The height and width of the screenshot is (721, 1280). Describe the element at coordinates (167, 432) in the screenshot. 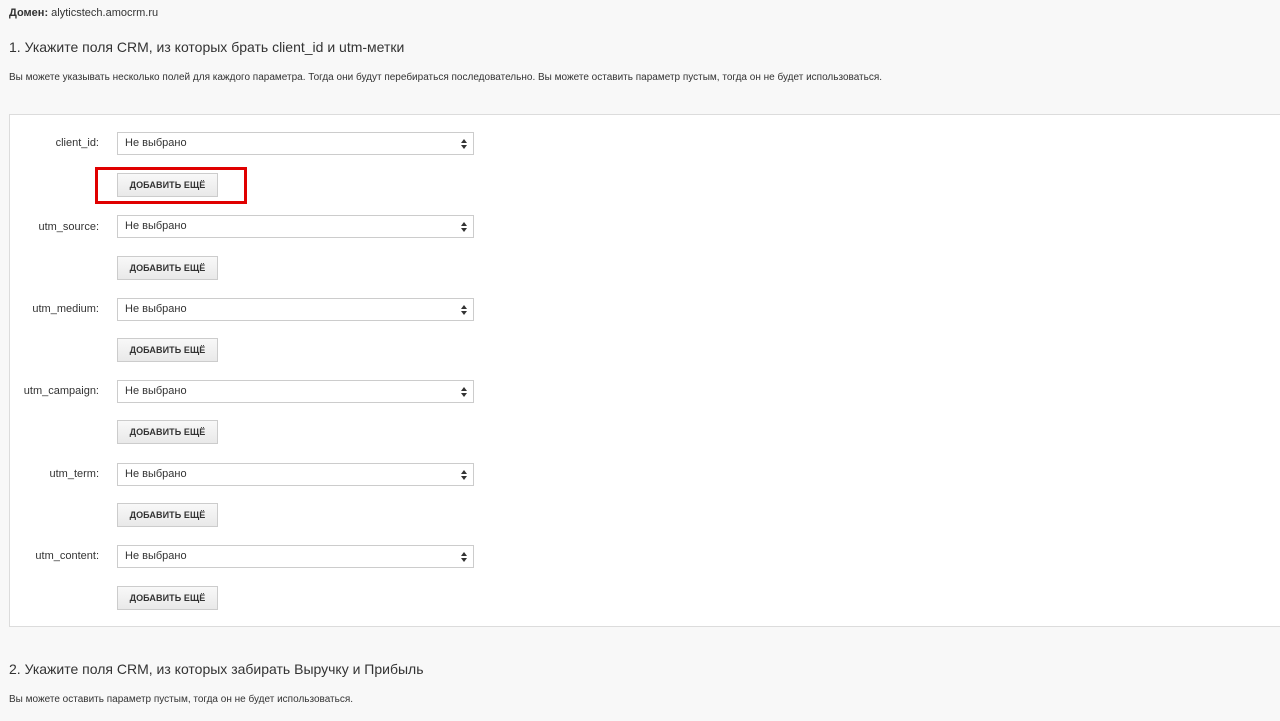

I see `add-more-button-utm-campaign: ДОБАВИТЬ ЕЩЁ` at that location.